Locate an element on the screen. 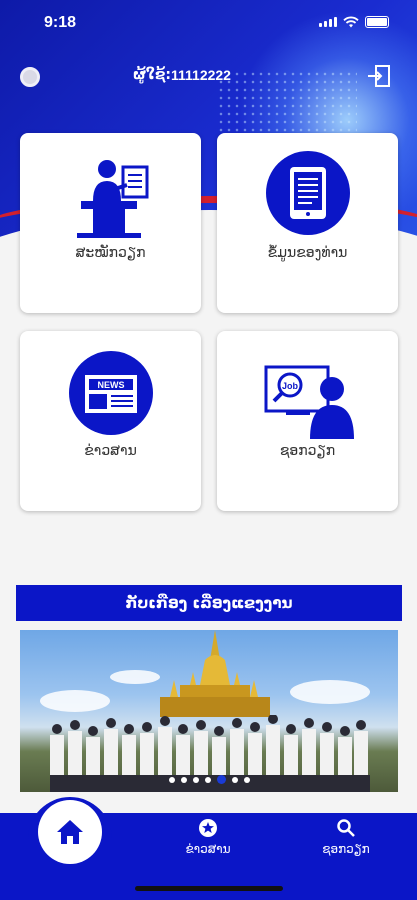  signal-icon is located at coordinates (328, 22).